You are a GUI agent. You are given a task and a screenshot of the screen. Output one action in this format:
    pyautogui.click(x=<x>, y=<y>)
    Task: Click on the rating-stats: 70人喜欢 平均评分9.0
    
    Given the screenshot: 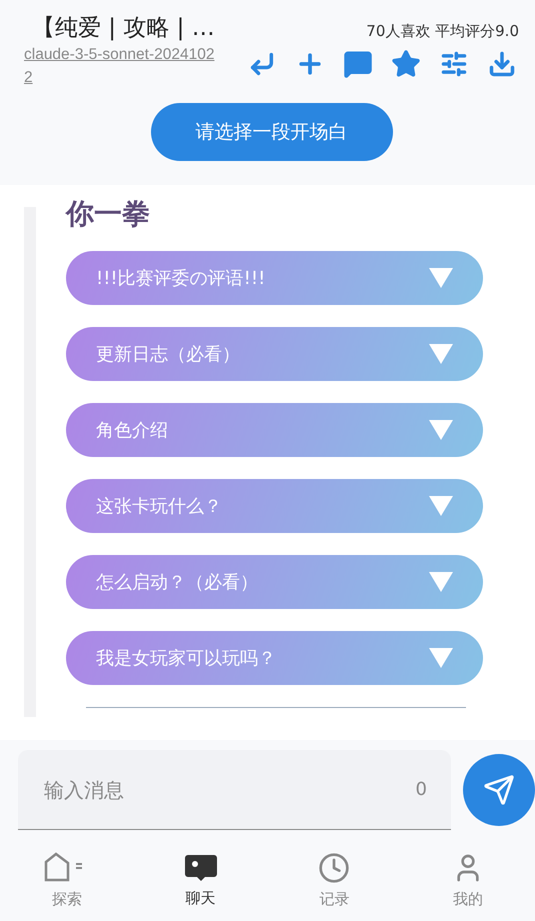 What is the action you would take?
    pyautogui.click(x=442, y=31)
    